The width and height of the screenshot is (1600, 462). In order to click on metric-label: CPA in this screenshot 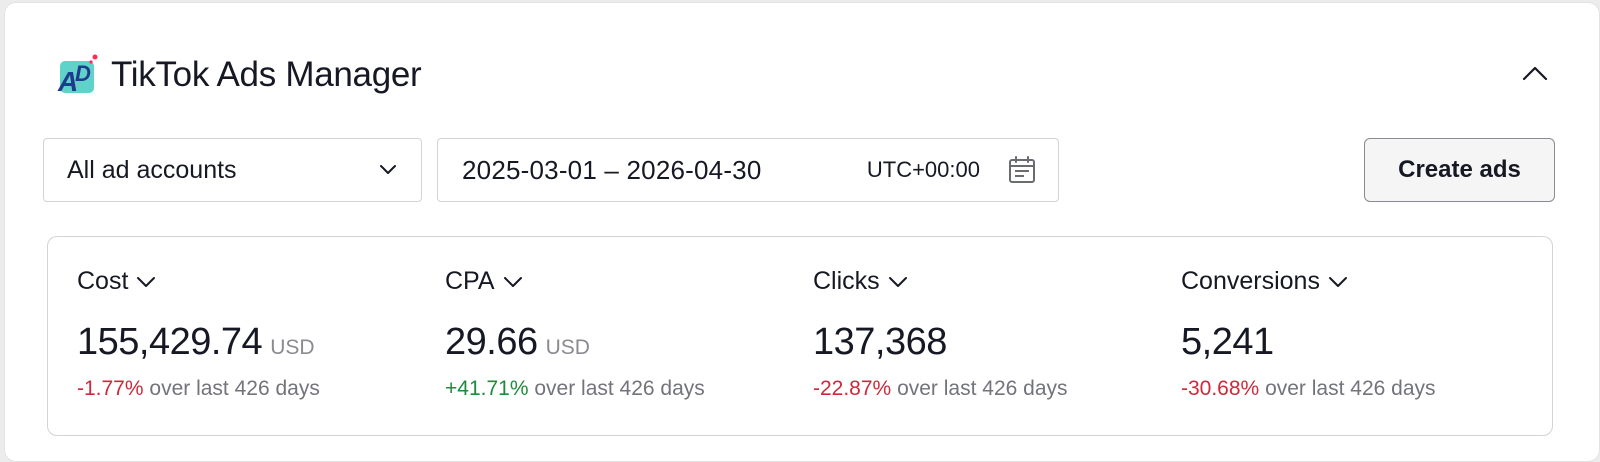, I will do `click(470, 281)`.